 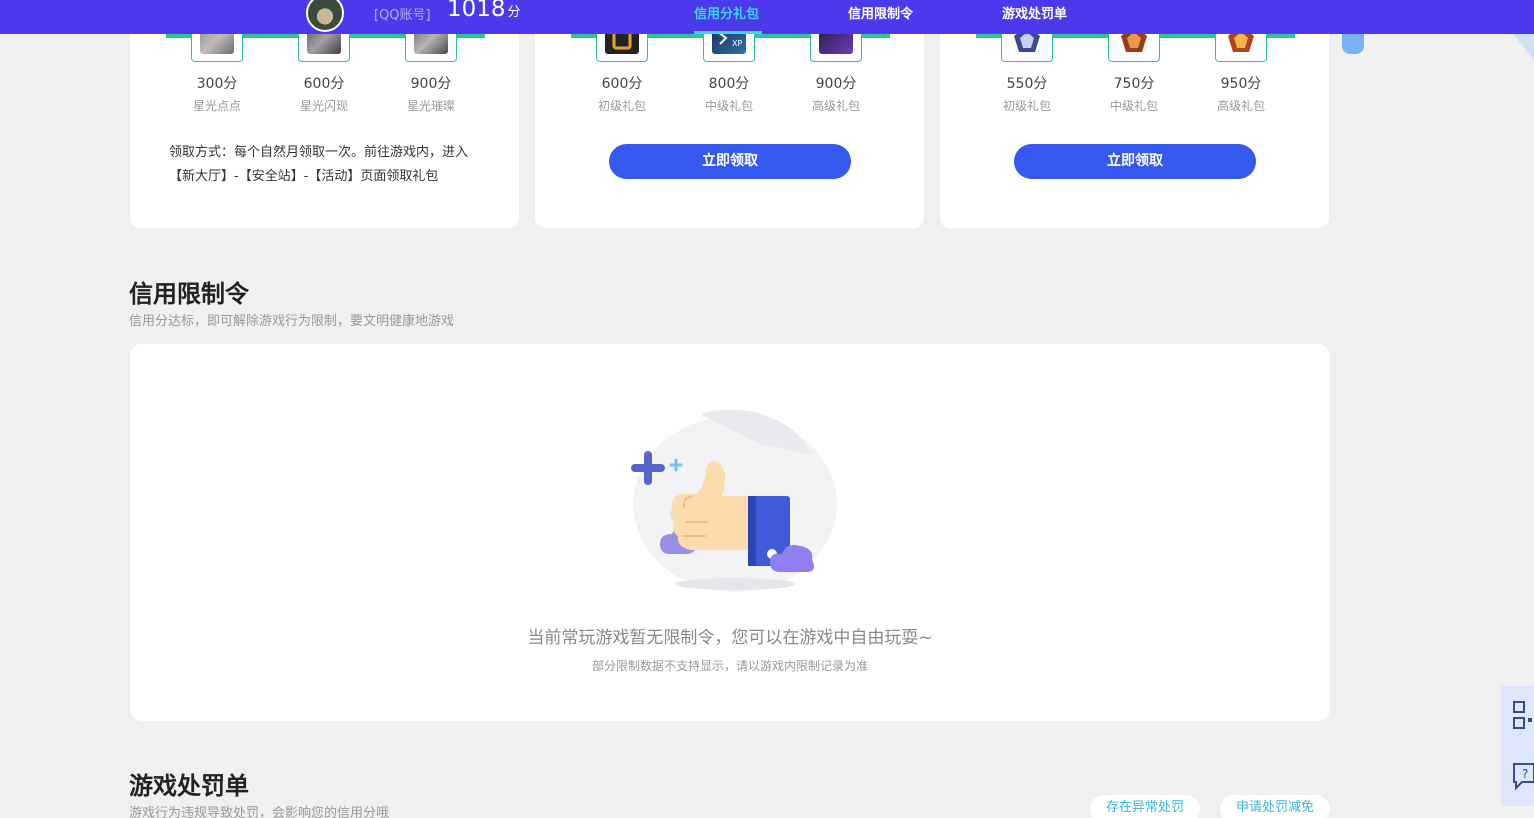 I want to click on gift-item: 600分 初级礼包, so click(x=622, y=68).